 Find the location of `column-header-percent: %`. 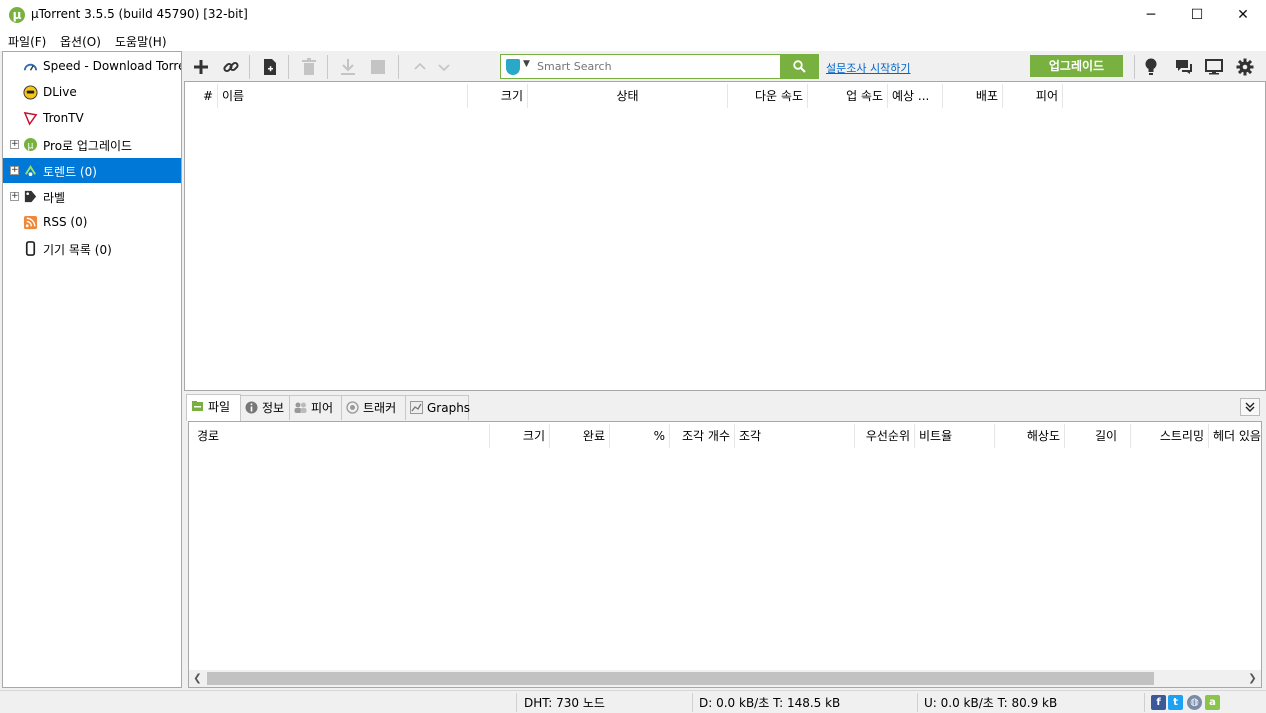

column-header-percent: % is located at coordinates (640, 436).